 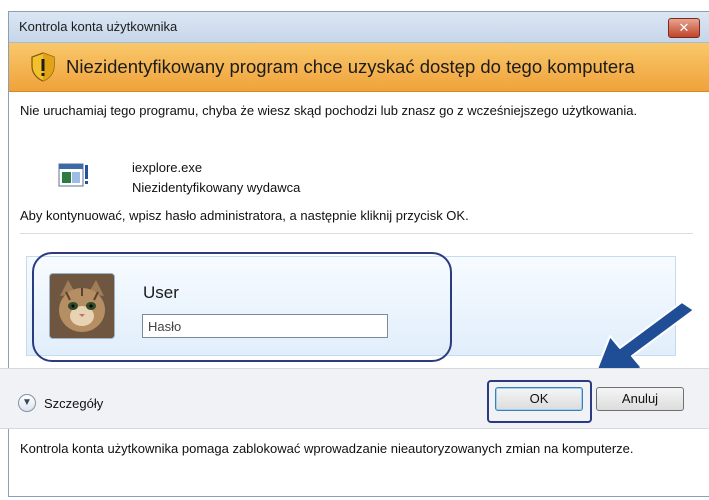 I want to click on ok-button: OK, so click(x=539, y=399).